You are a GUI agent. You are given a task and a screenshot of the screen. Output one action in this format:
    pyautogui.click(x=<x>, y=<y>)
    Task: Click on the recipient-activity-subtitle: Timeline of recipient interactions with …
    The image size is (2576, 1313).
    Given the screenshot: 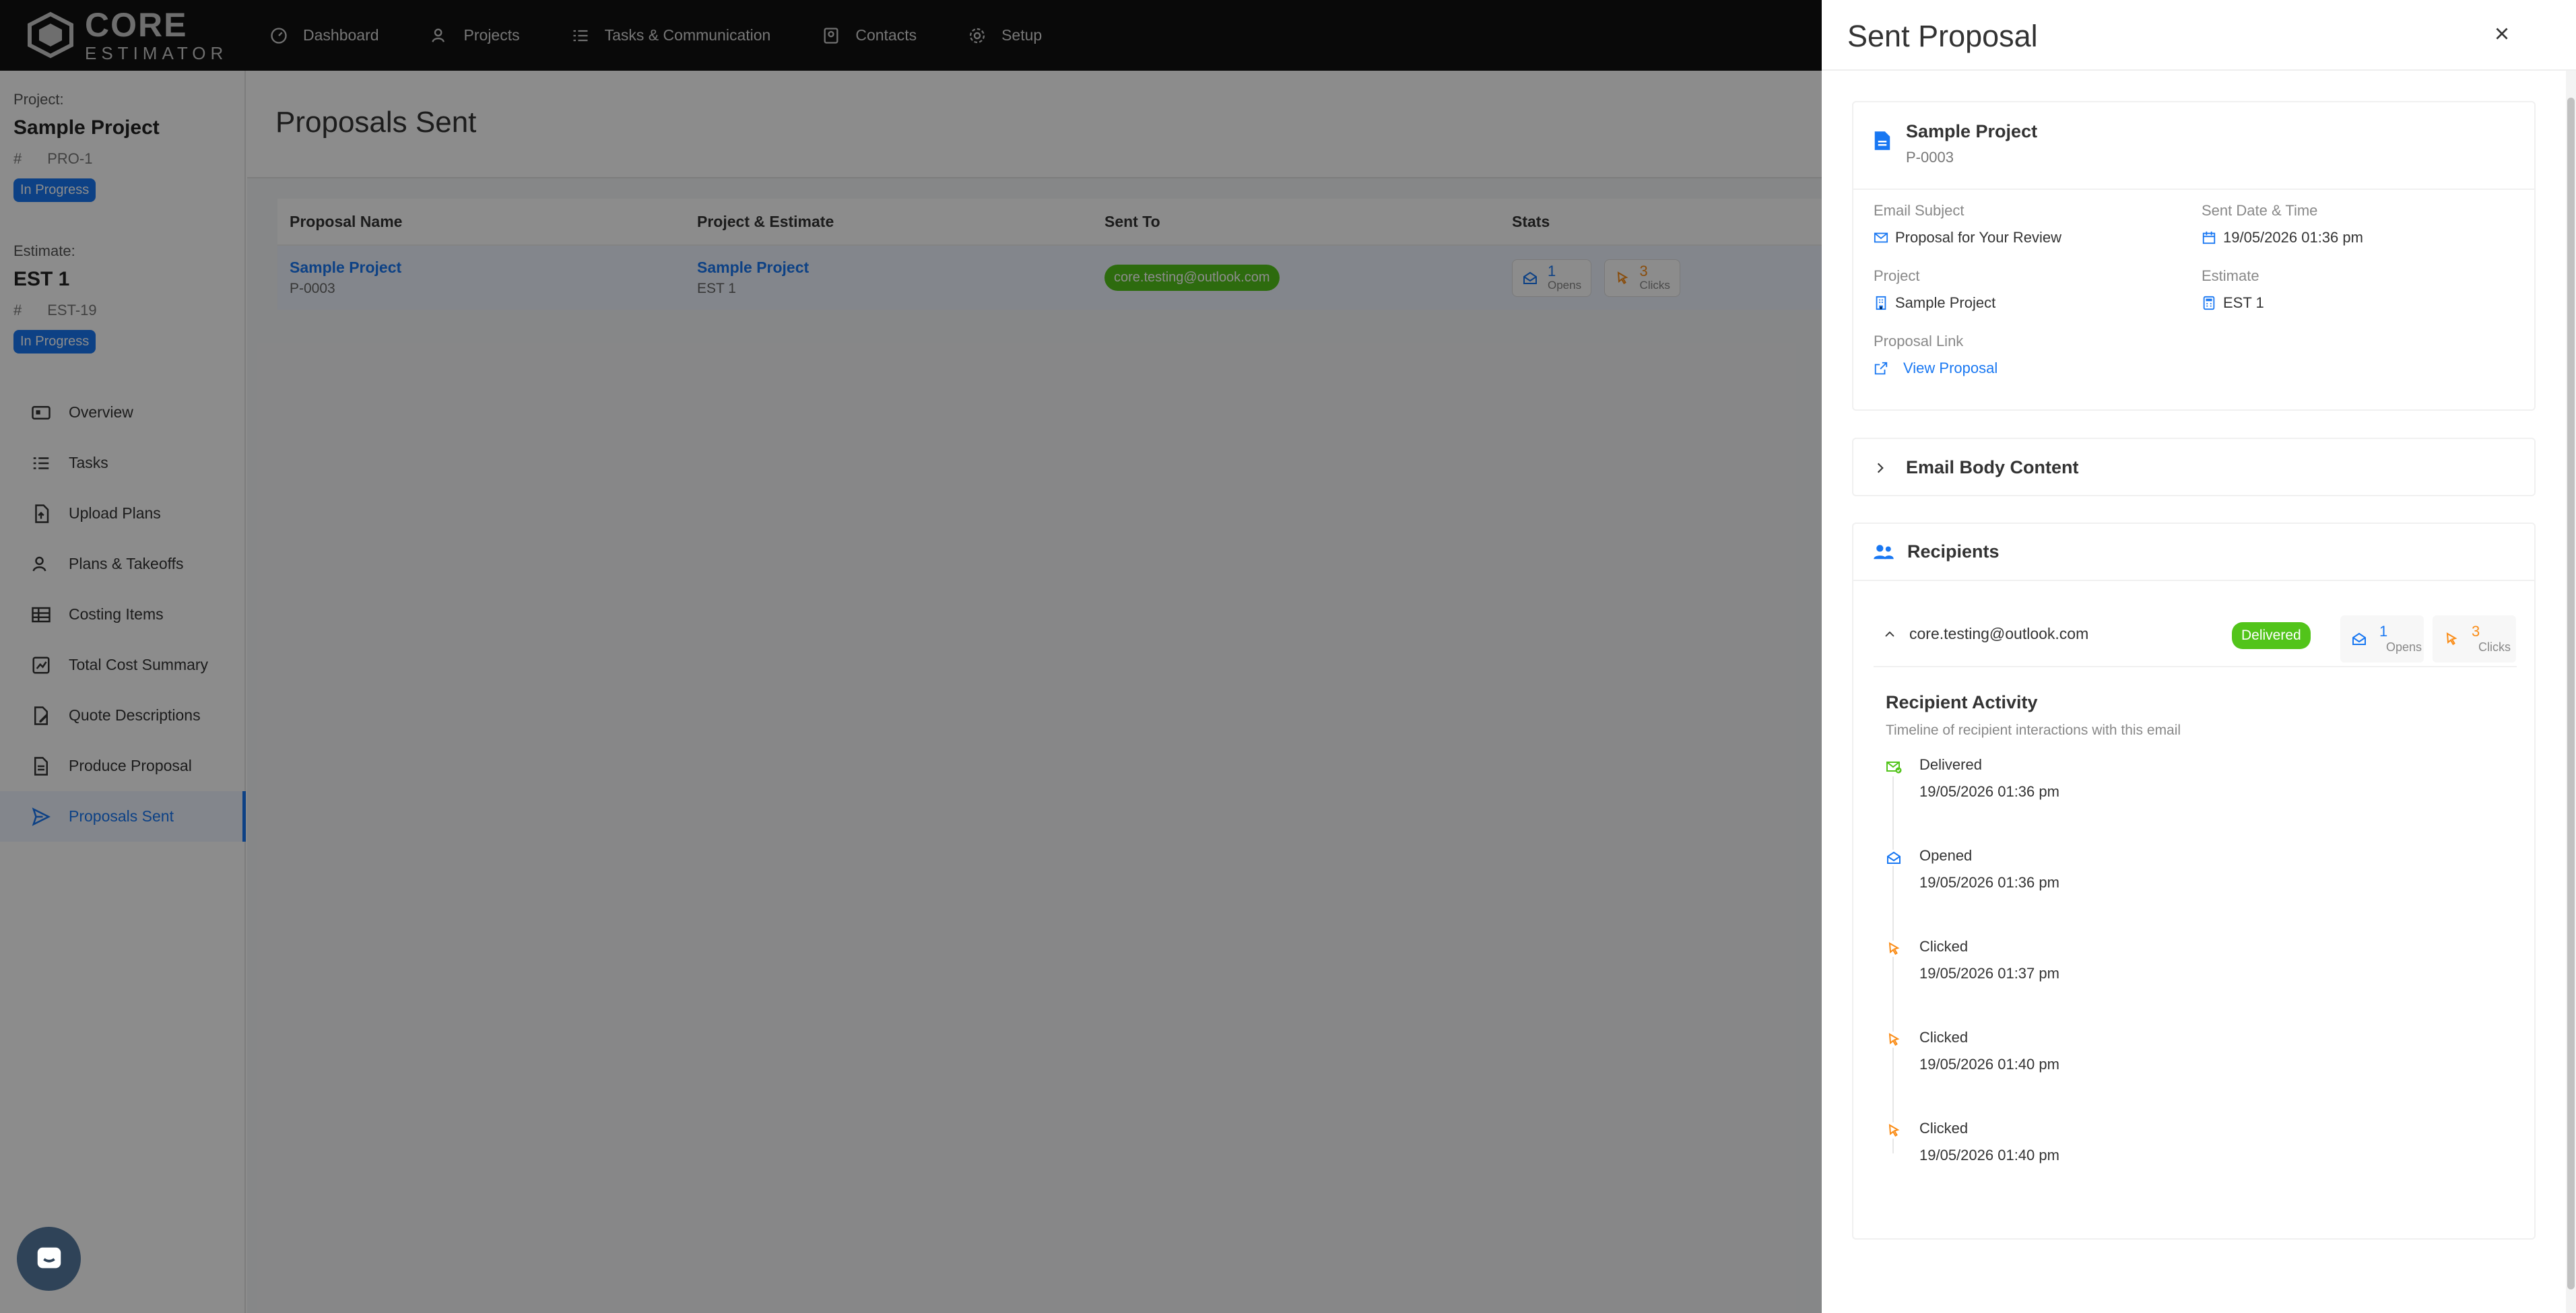 What is the action you would take?
    pyautogui.click(x=2033, y=730)
    